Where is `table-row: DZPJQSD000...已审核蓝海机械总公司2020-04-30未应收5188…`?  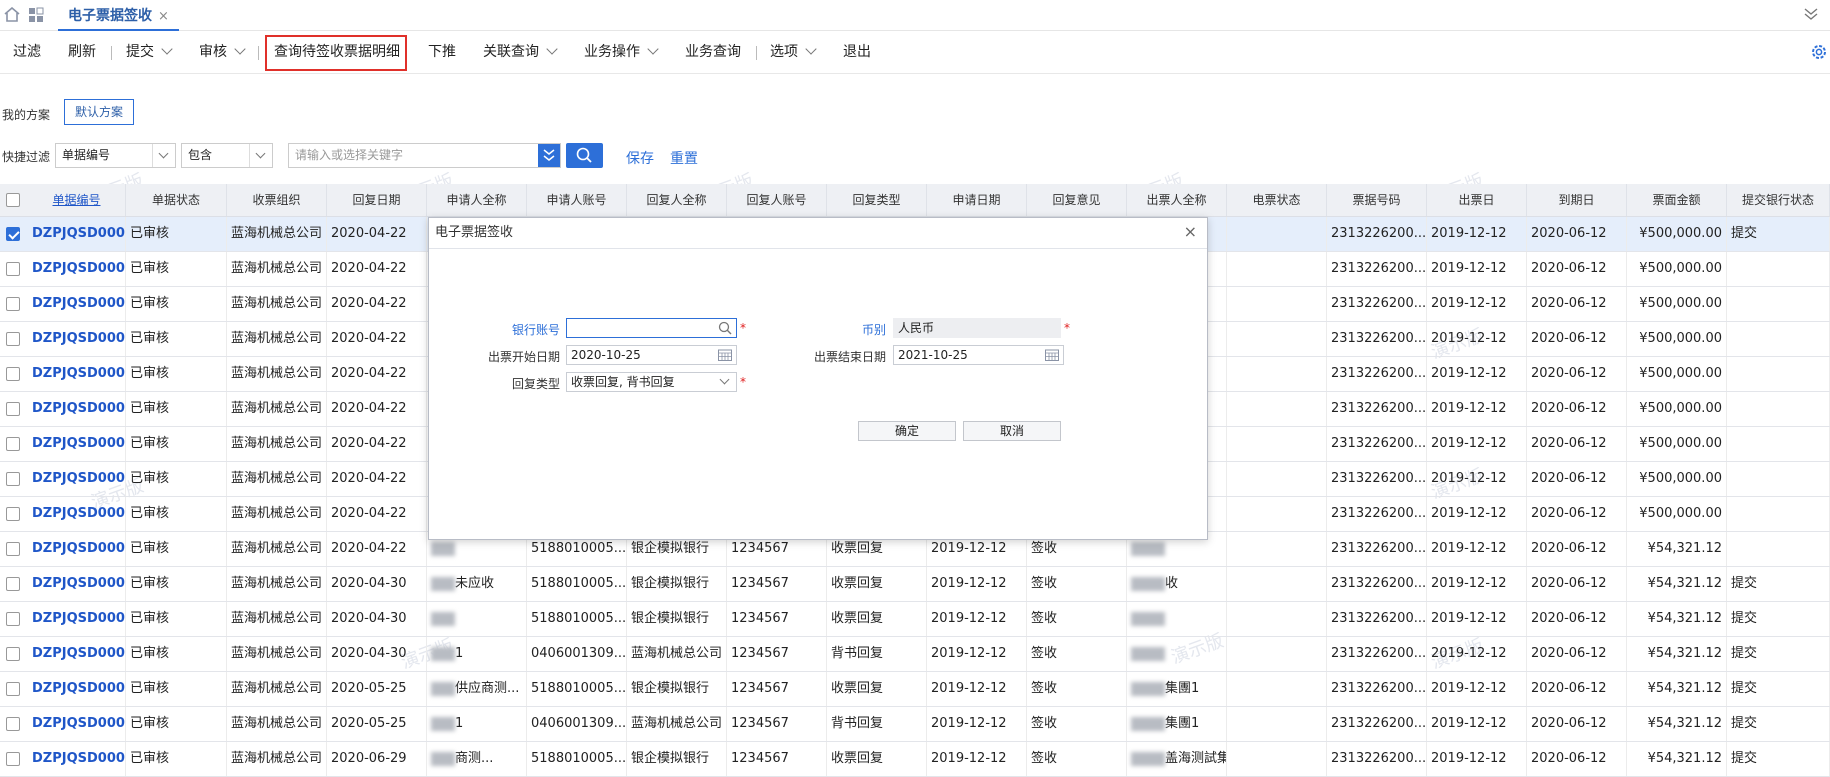
table-row: DZPJQSD000...已审核蓝海机械总公司2020-04-30未应收5188… is located at coordinates (915, 584).